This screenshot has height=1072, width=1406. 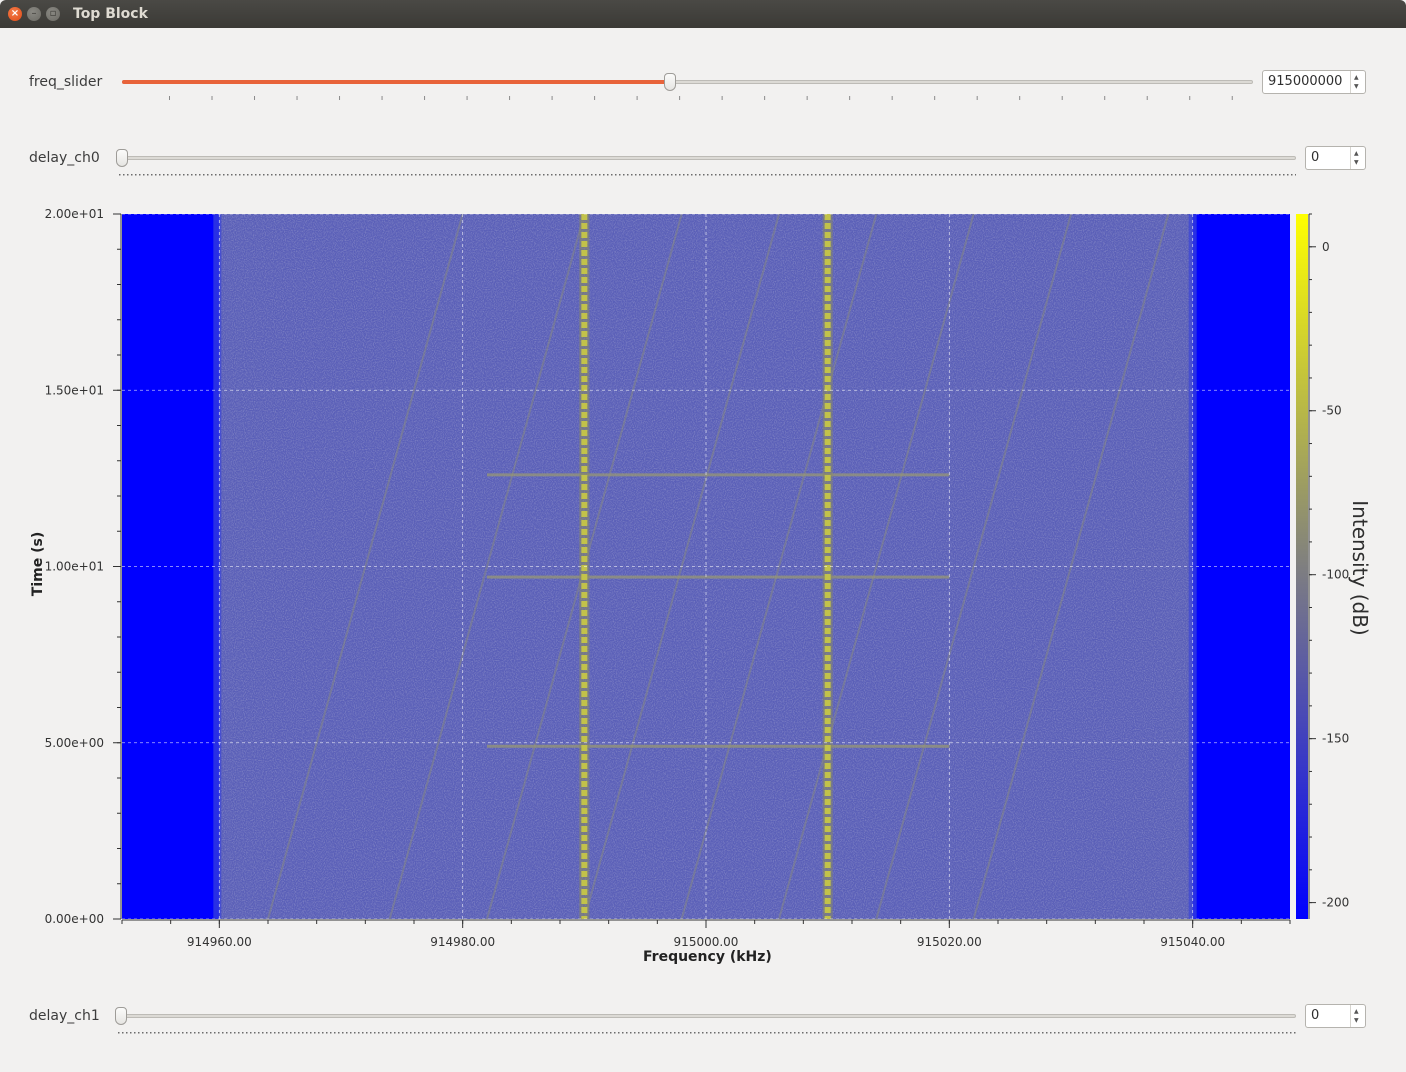 I want to click on colorbar-tick-label: -50, so click(x=1332, y=411).